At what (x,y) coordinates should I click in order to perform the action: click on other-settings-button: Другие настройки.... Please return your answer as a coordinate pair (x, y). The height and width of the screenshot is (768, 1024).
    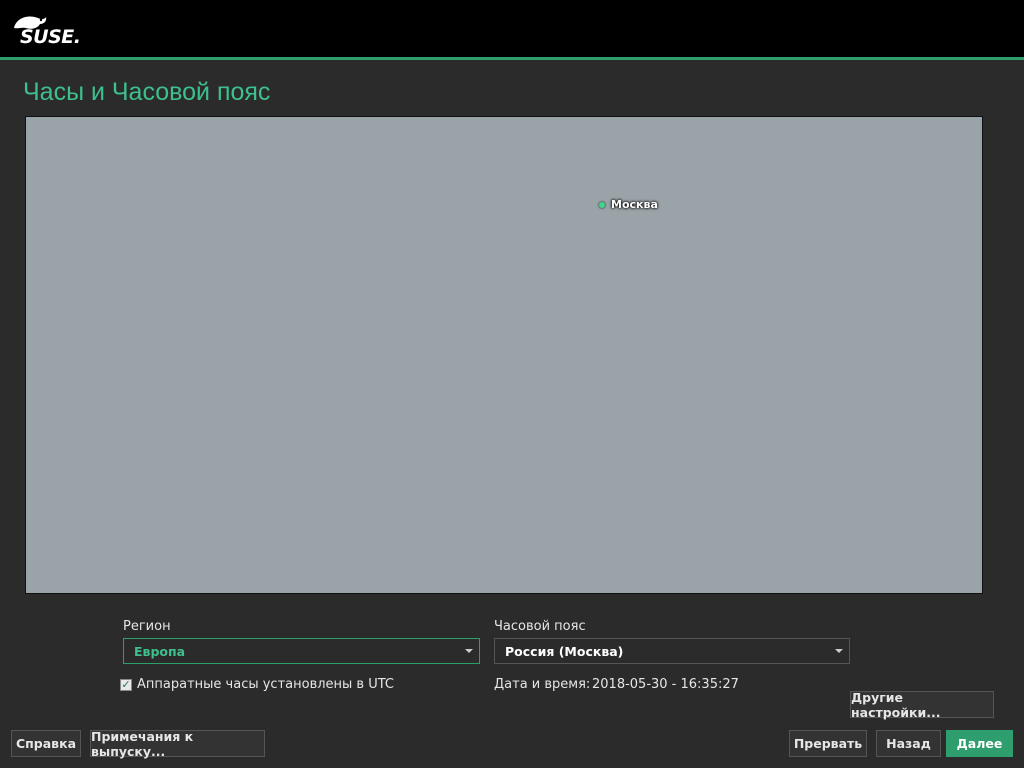
    Looking at the image, I should click on (922, 705).